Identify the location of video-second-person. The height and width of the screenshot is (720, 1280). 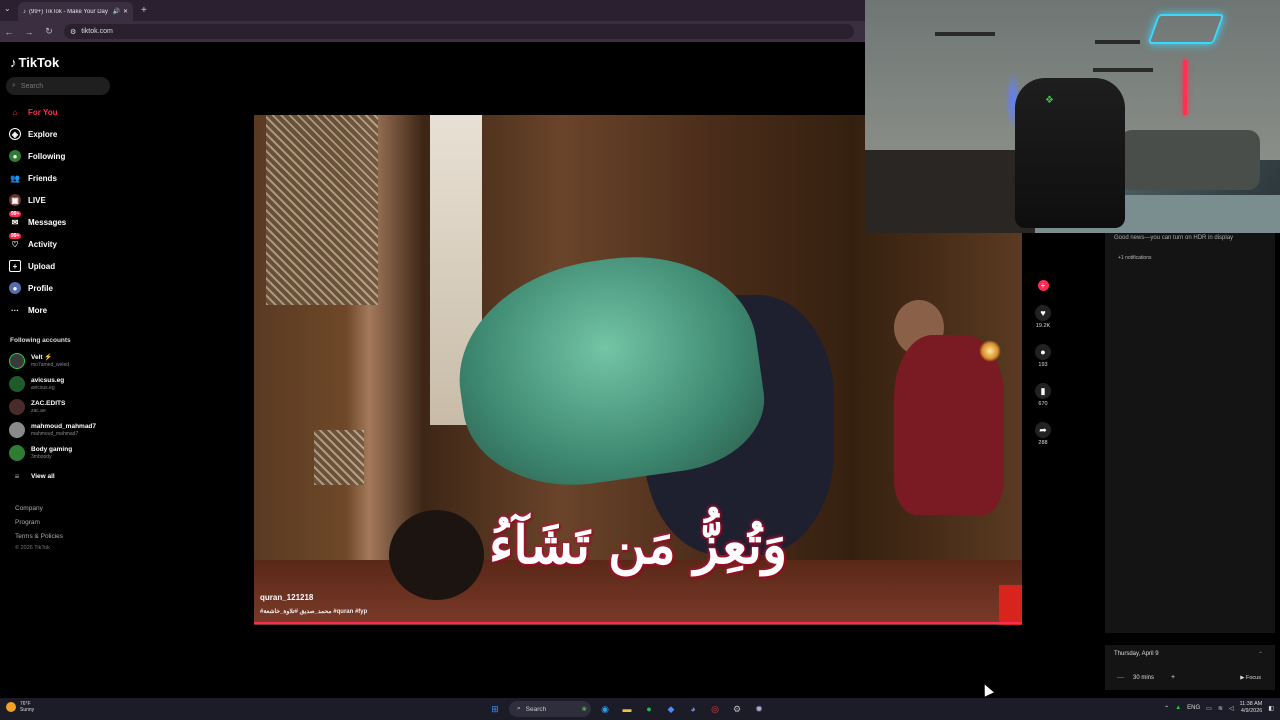
(949, 425).